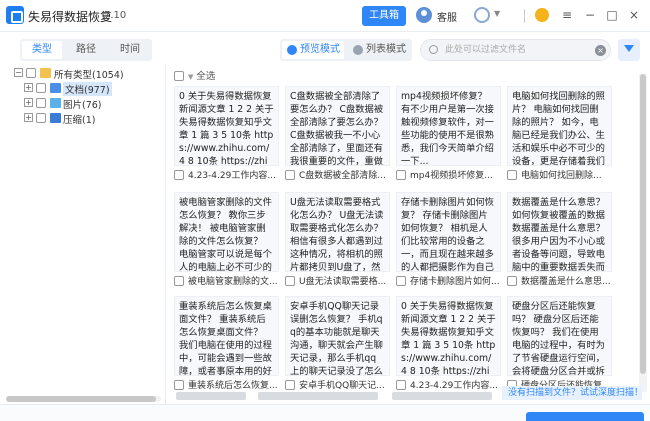  I want to click on select-all: ▼ 全选, so click(194, 75).